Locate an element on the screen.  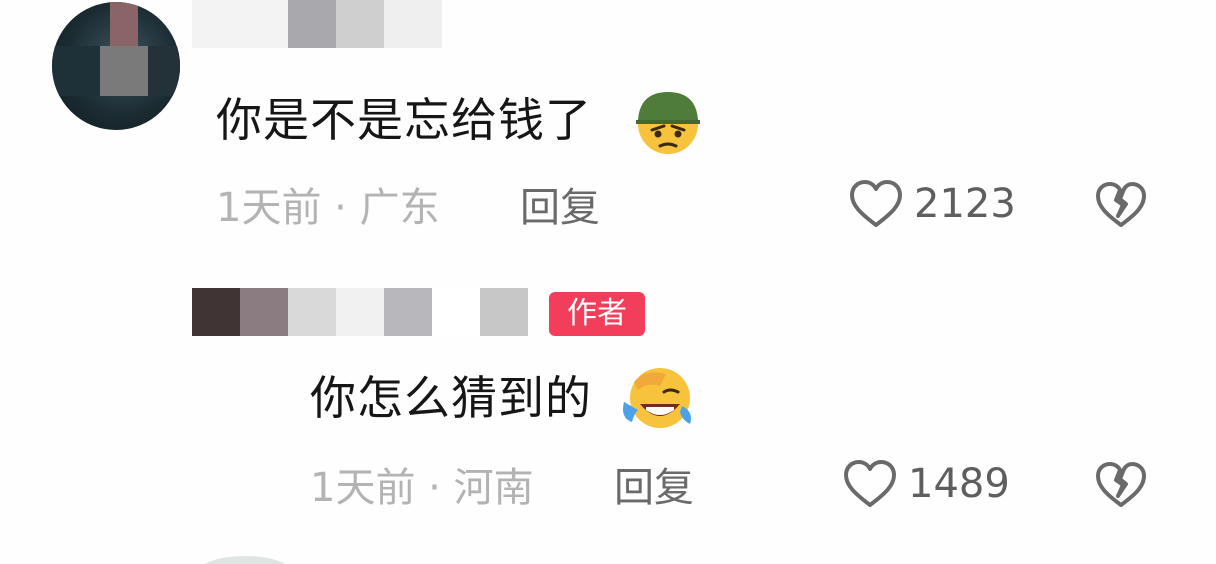
like-button: 2123 is located at coordinates (932, 204).